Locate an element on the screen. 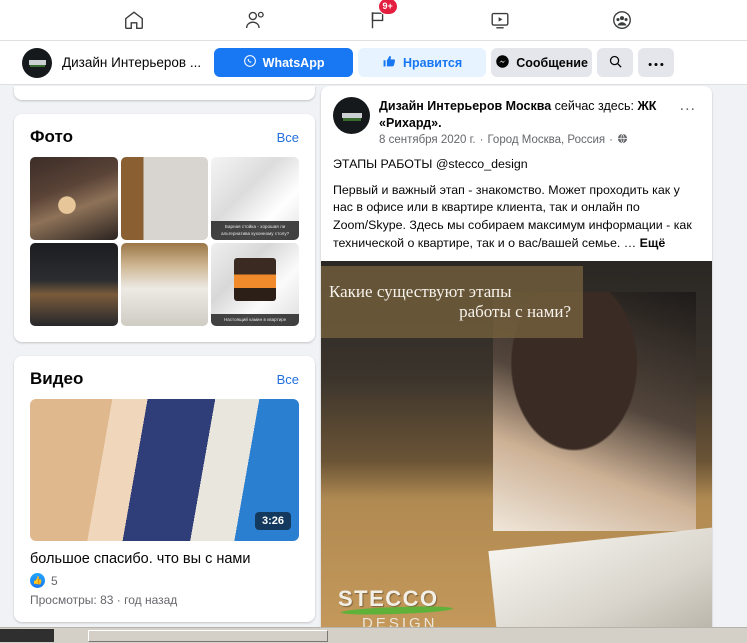 The image size is (747, 643). post-location: Город Москва, Россия is located at coordinates (546, 140).